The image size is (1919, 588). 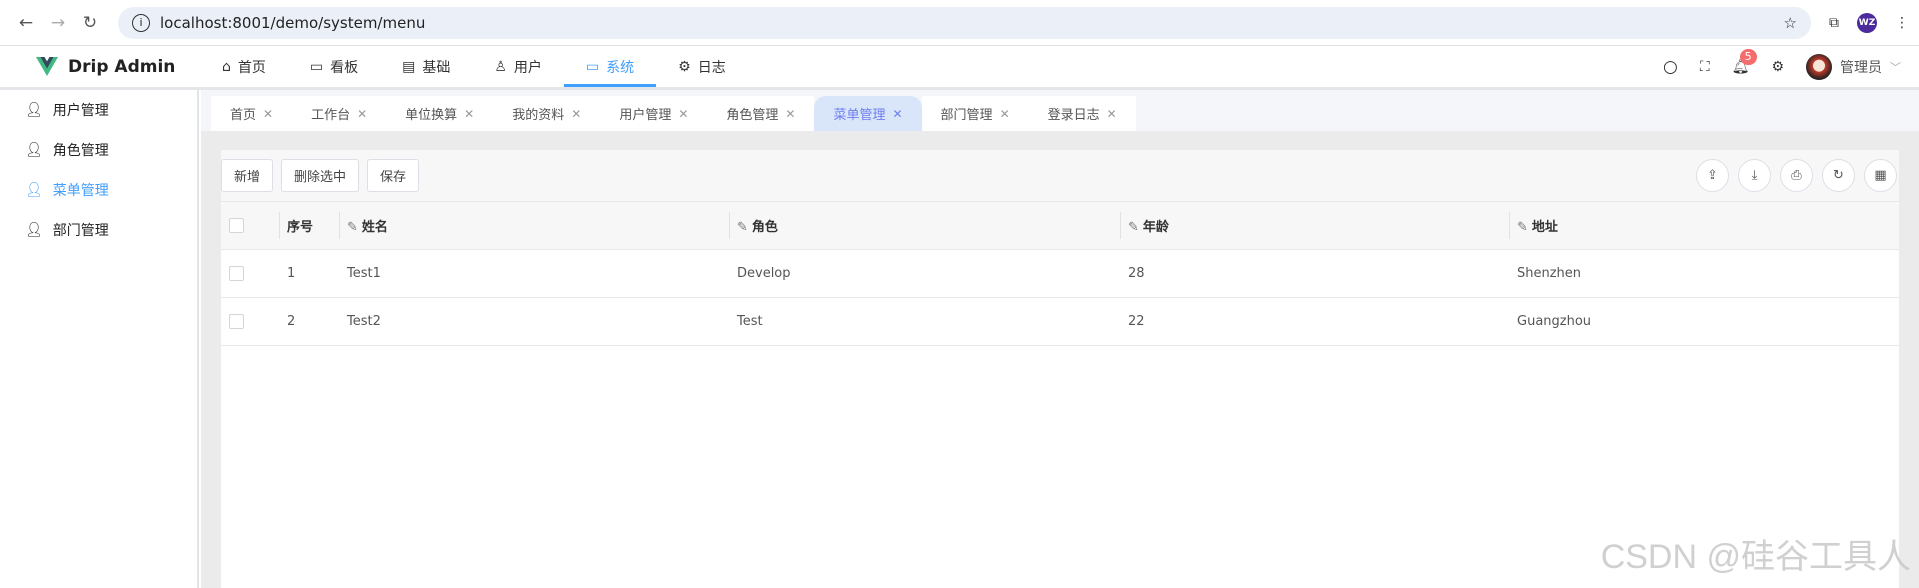 I want to click on tab-label: 部门管理, so click(x=966, y=115).